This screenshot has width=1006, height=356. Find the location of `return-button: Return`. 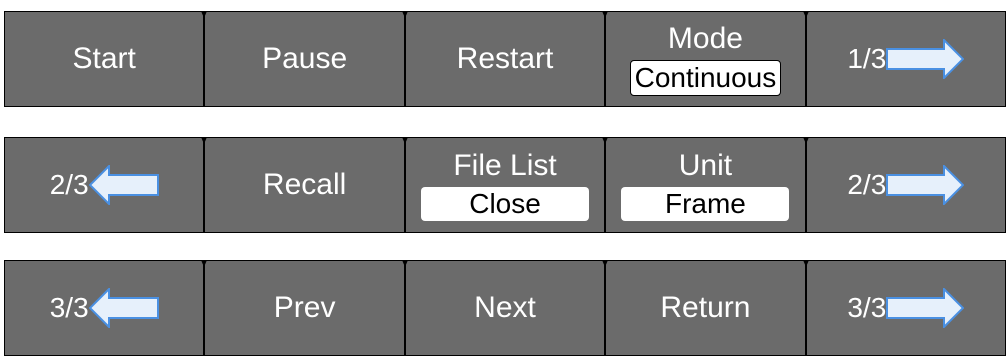

return-button: Return is located at coordinates (703, 307).